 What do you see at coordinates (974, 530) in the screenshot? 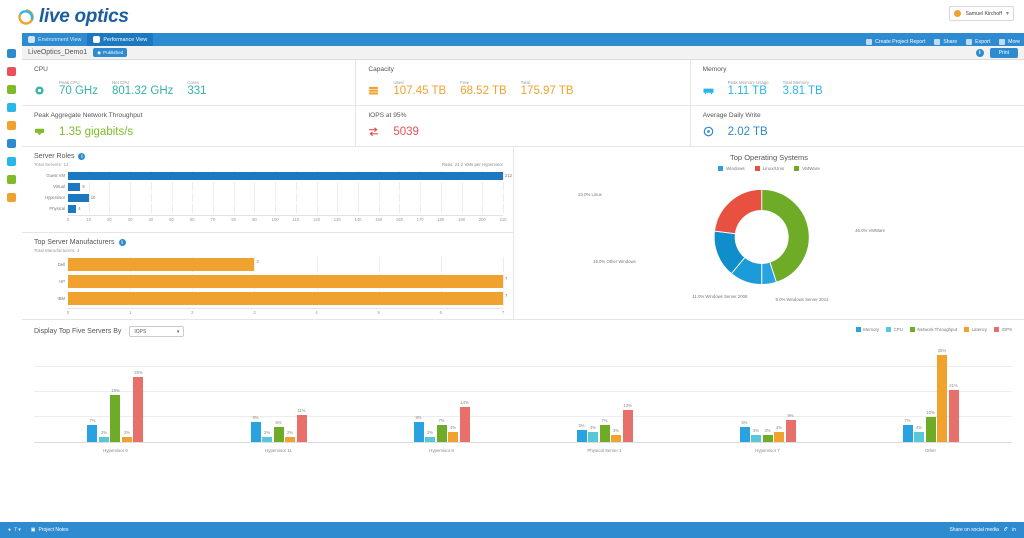
I see `footer-share-label: Share on social media` at bounding box center [974, 530].